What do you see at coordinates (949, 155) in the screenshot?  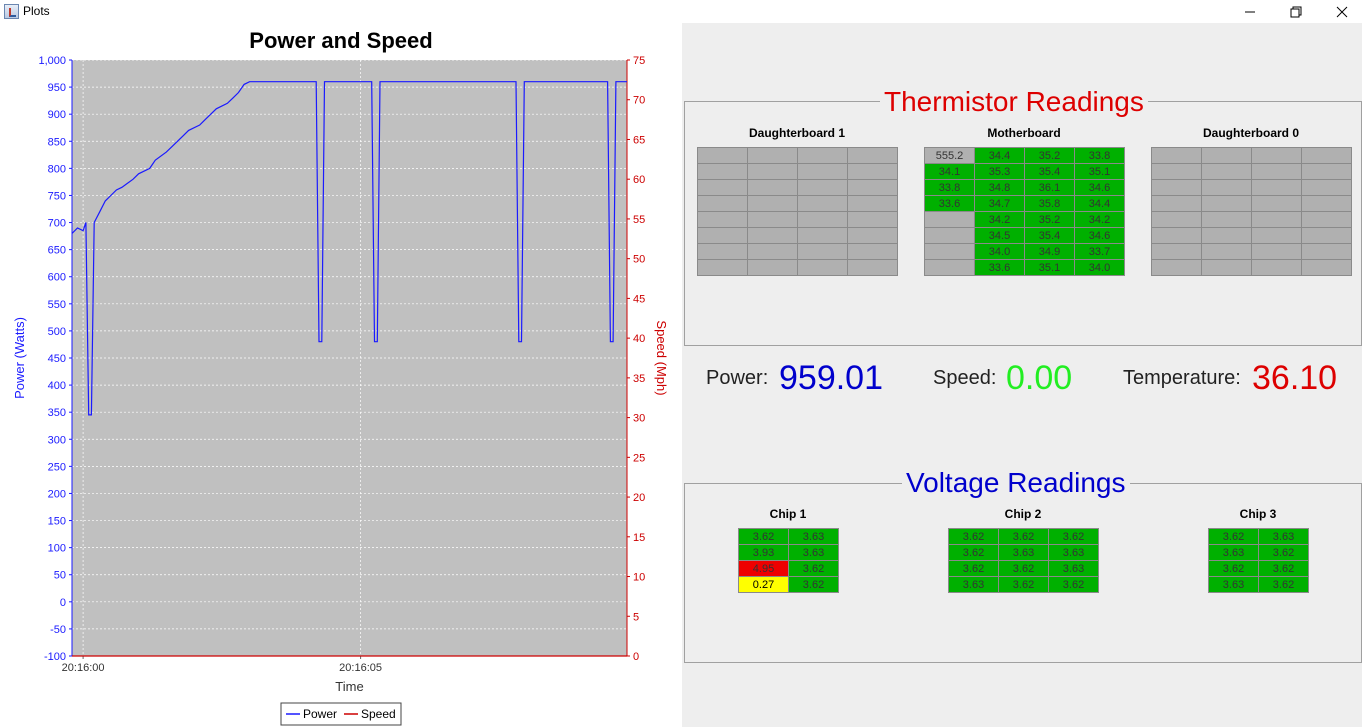 I see `reading-cell: 555.2` at bounding box center [949, 155].